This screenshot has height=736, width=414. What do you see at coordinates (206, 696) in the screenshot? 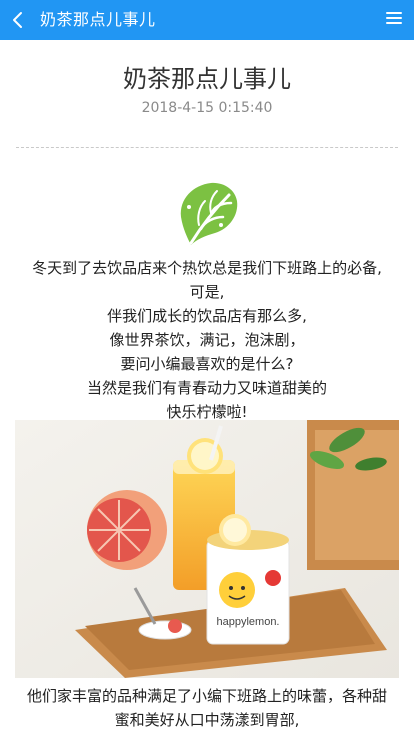
I see `body-line: 他们家丰富的品种满足了小编下班路上的味蕾，各种甜` at bounding box center [206, 696].